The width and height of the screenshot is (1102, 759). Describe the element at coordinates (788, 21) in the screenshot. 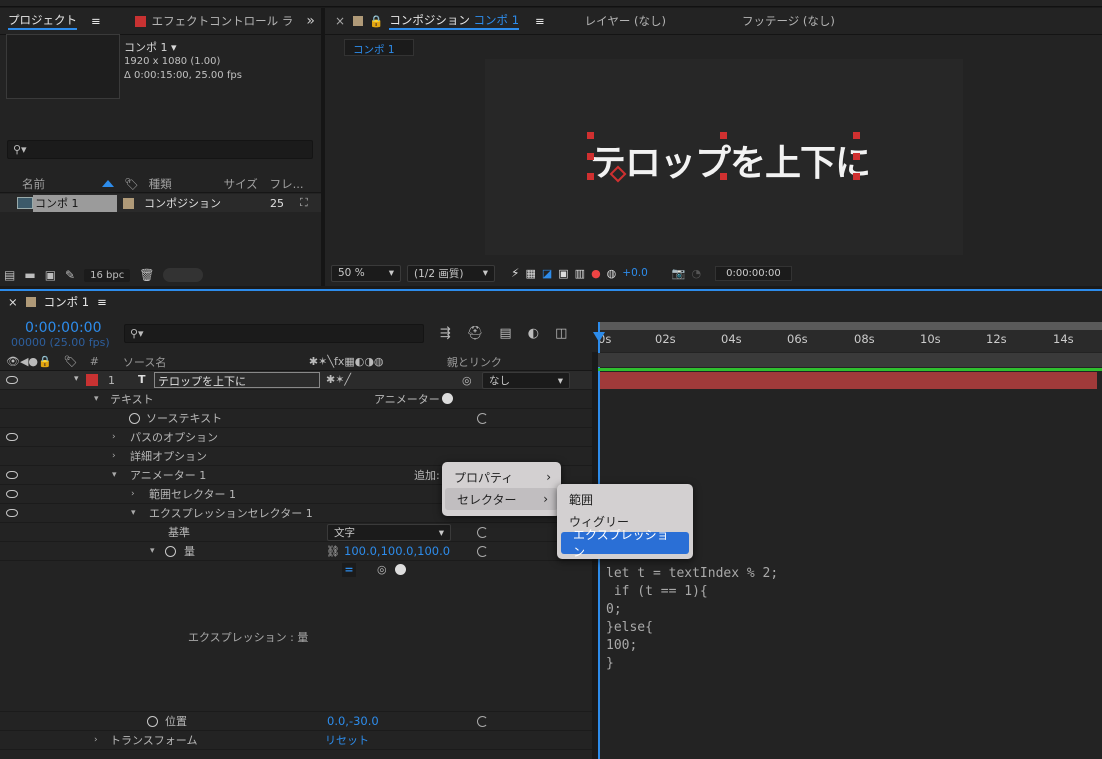

I see `tab-footage: フッテージ (なし)` at that location.